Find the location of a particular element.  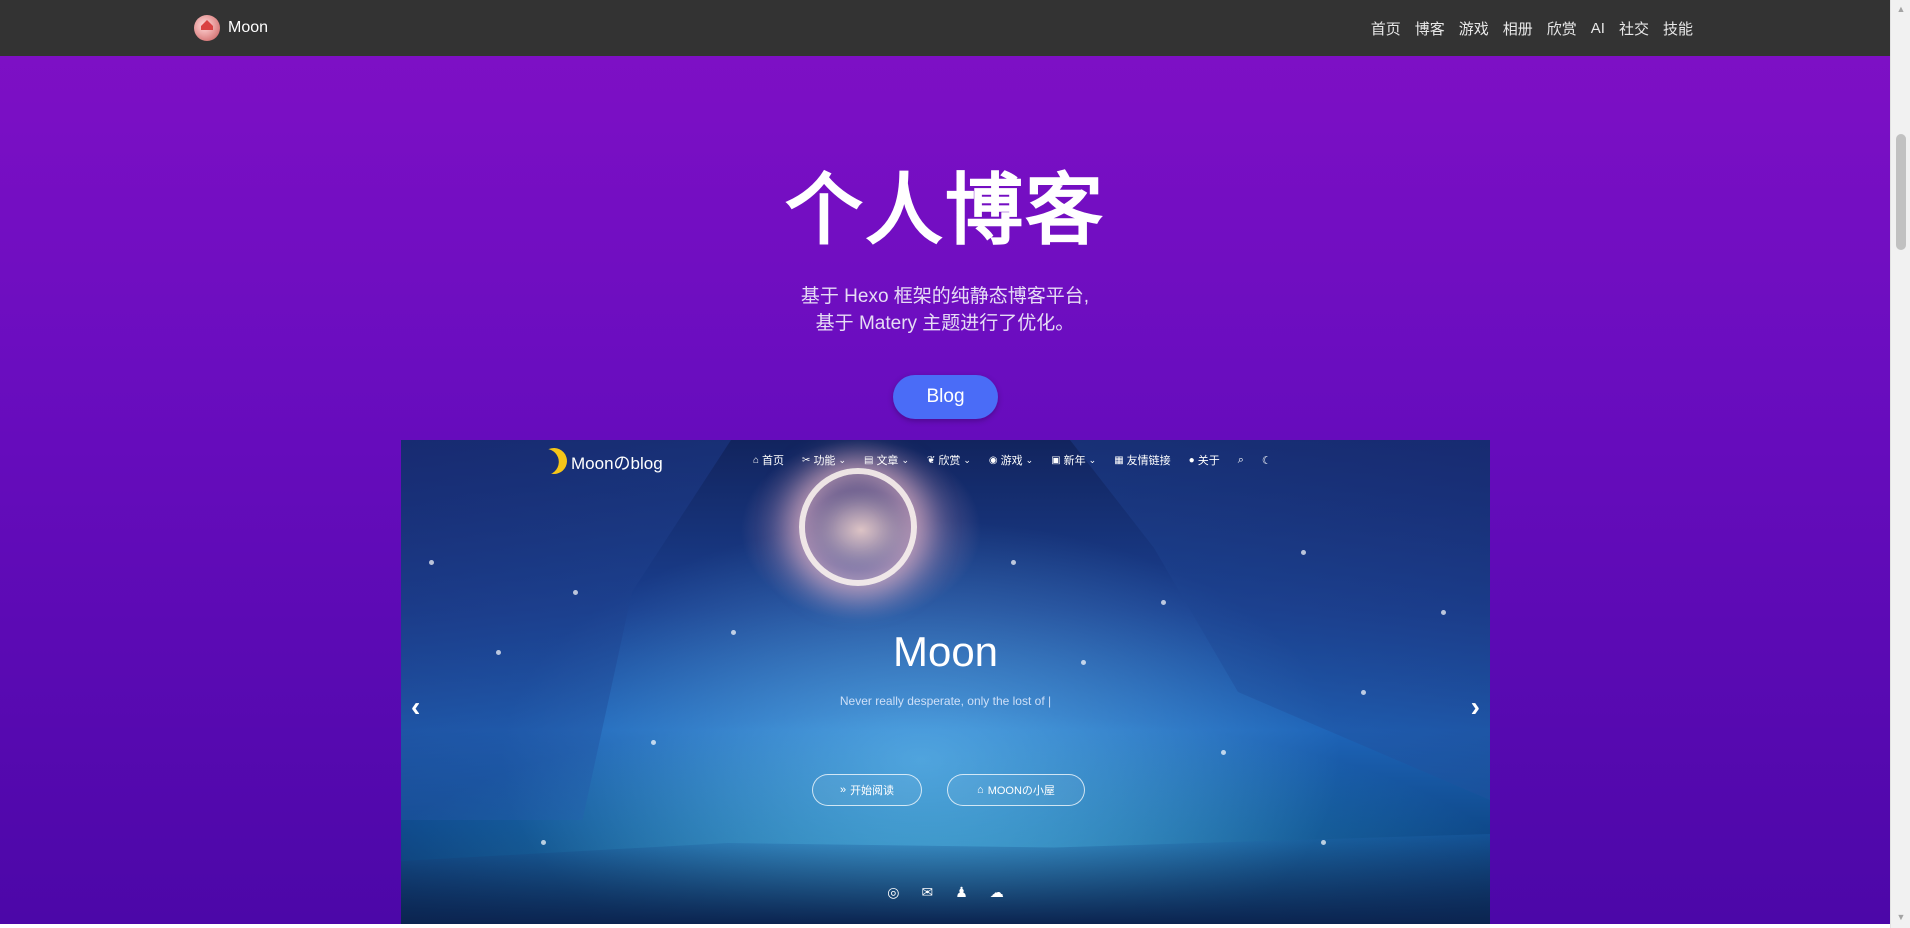

preview-menu-games: ◉ 游戏 ⌄ is located at coordinates (1011, 460).